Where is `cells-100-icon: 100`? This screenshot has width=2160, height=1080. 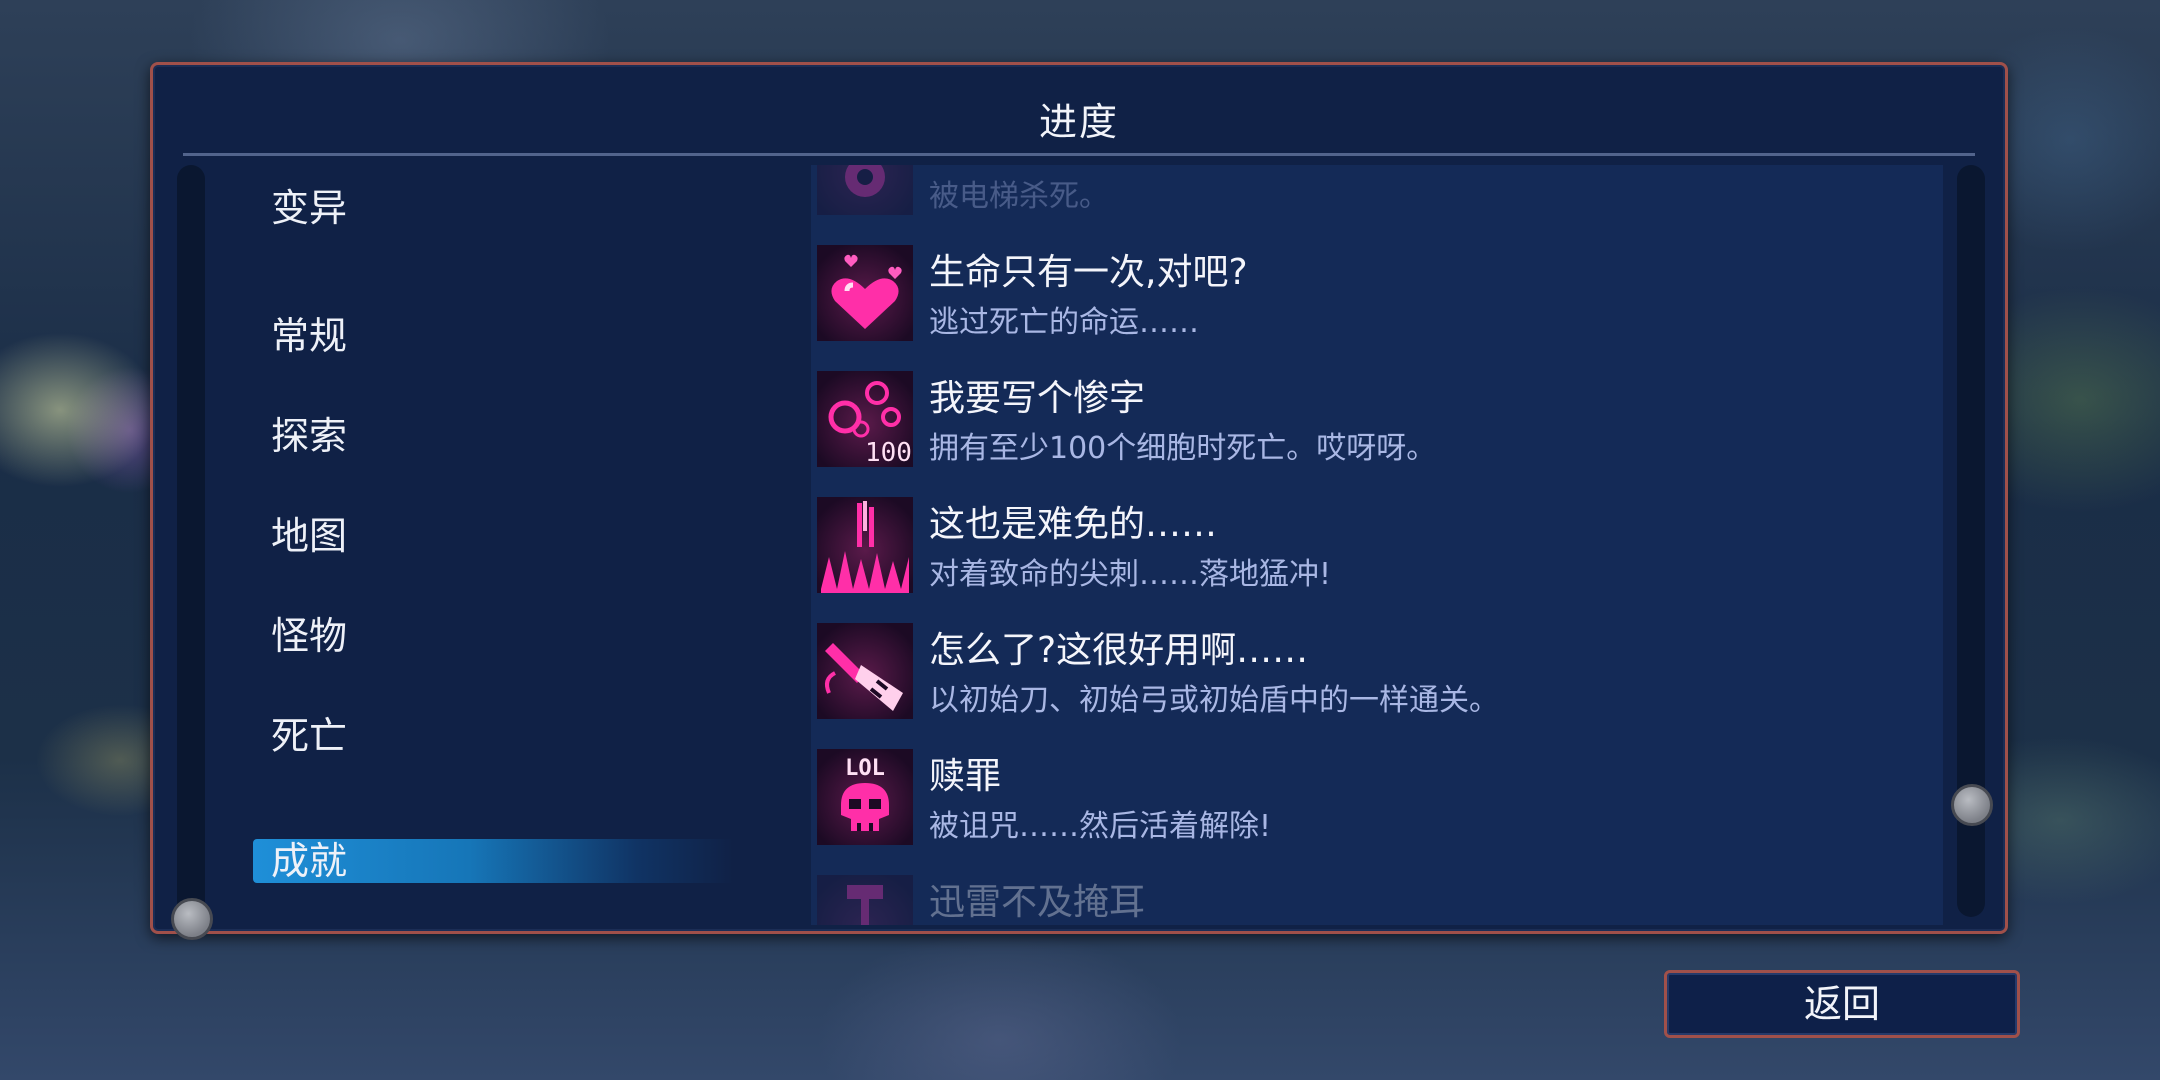
cells-100-icon: 100 is located at coordinates (865, 419).